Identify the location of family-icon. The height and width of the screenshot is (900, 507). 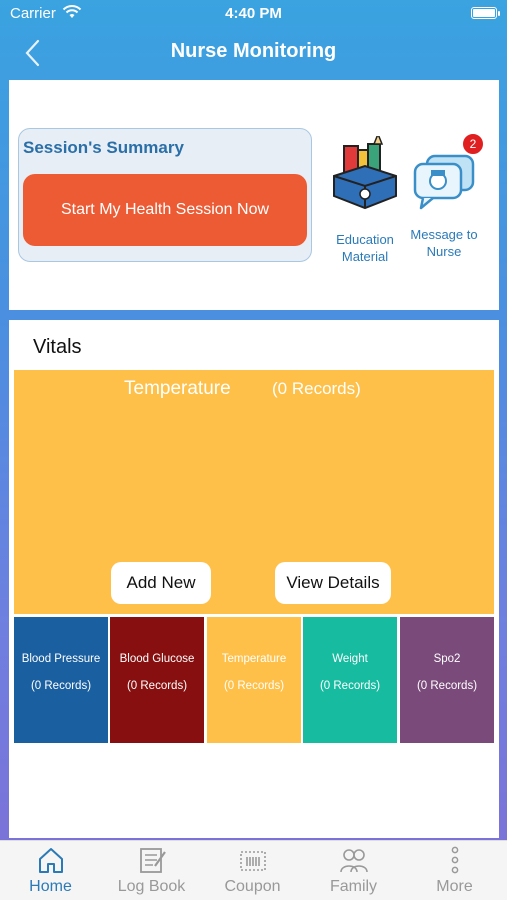
(353, 861).